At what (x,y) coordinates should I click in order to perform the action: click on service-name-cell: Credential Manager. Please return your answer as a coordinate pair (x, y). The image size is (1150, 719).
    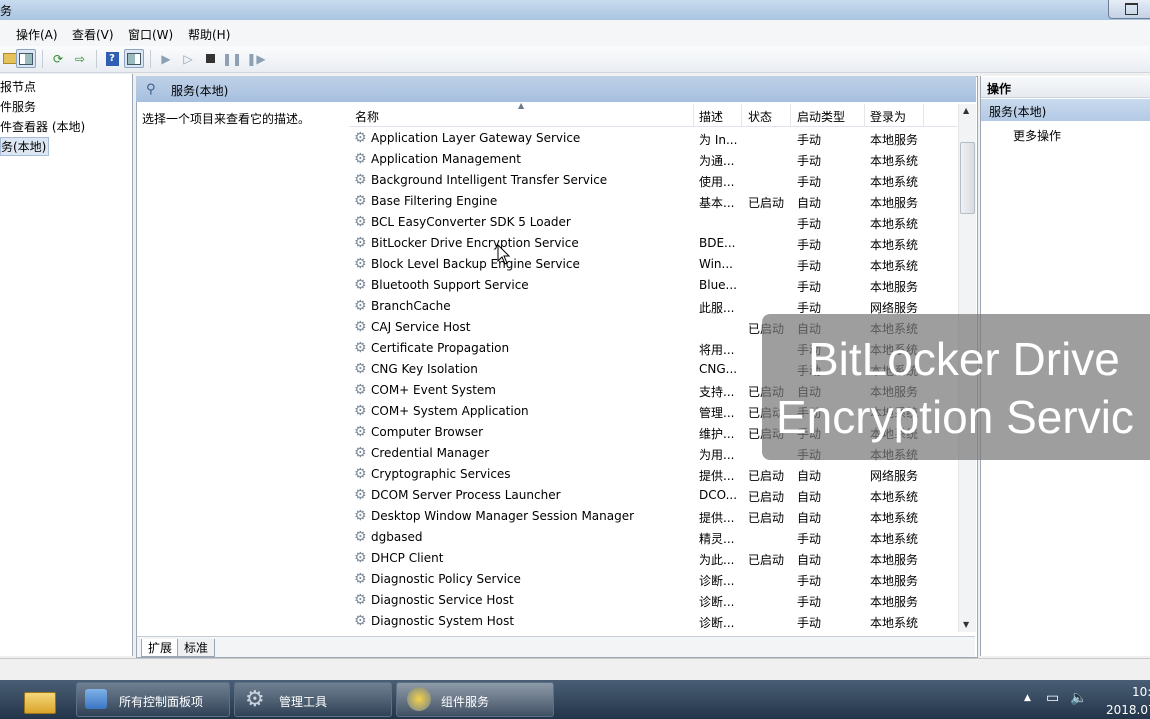
    Looking at the image, I should click on (430, 453).